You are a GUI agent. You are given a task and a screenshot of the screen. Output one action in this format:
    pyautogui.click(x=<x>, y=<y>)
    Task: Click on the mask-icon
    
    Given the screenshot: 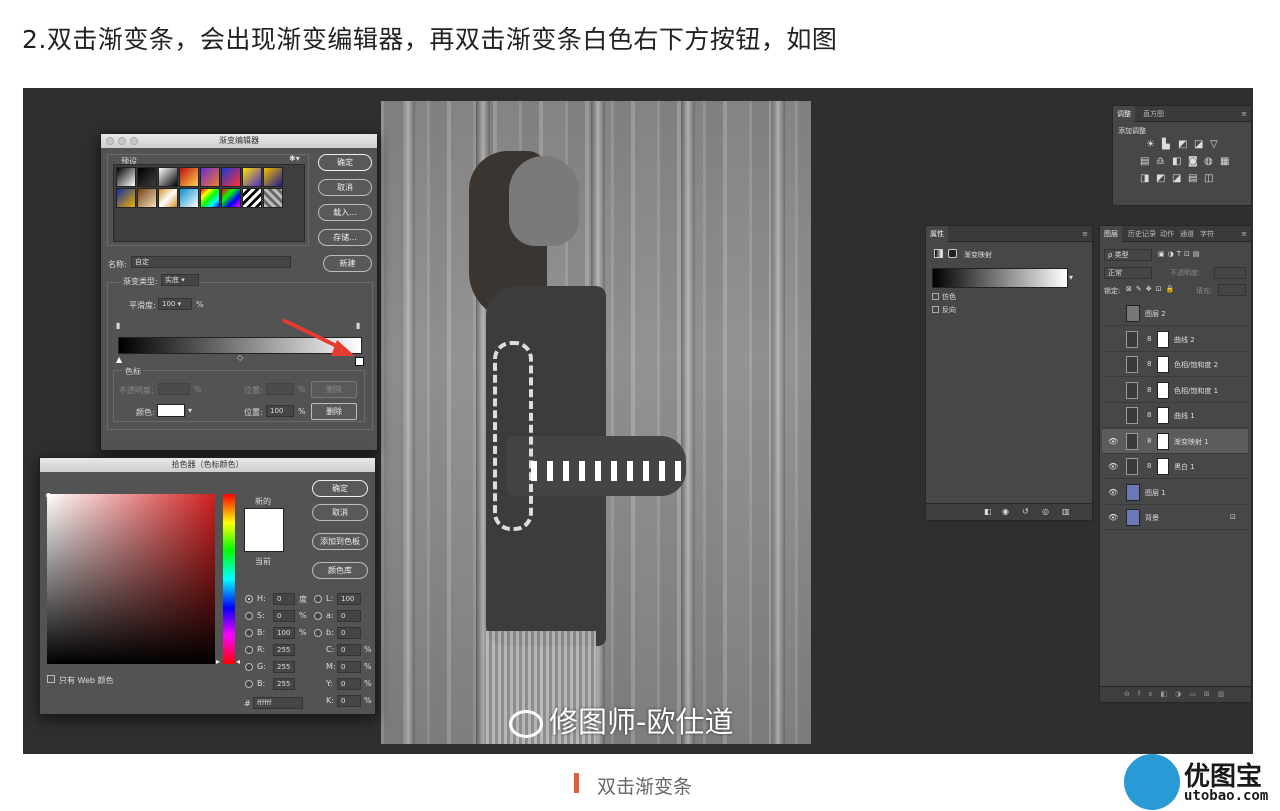 What is the action you would take?
    pyautogui.click(x=952, y=253)
    